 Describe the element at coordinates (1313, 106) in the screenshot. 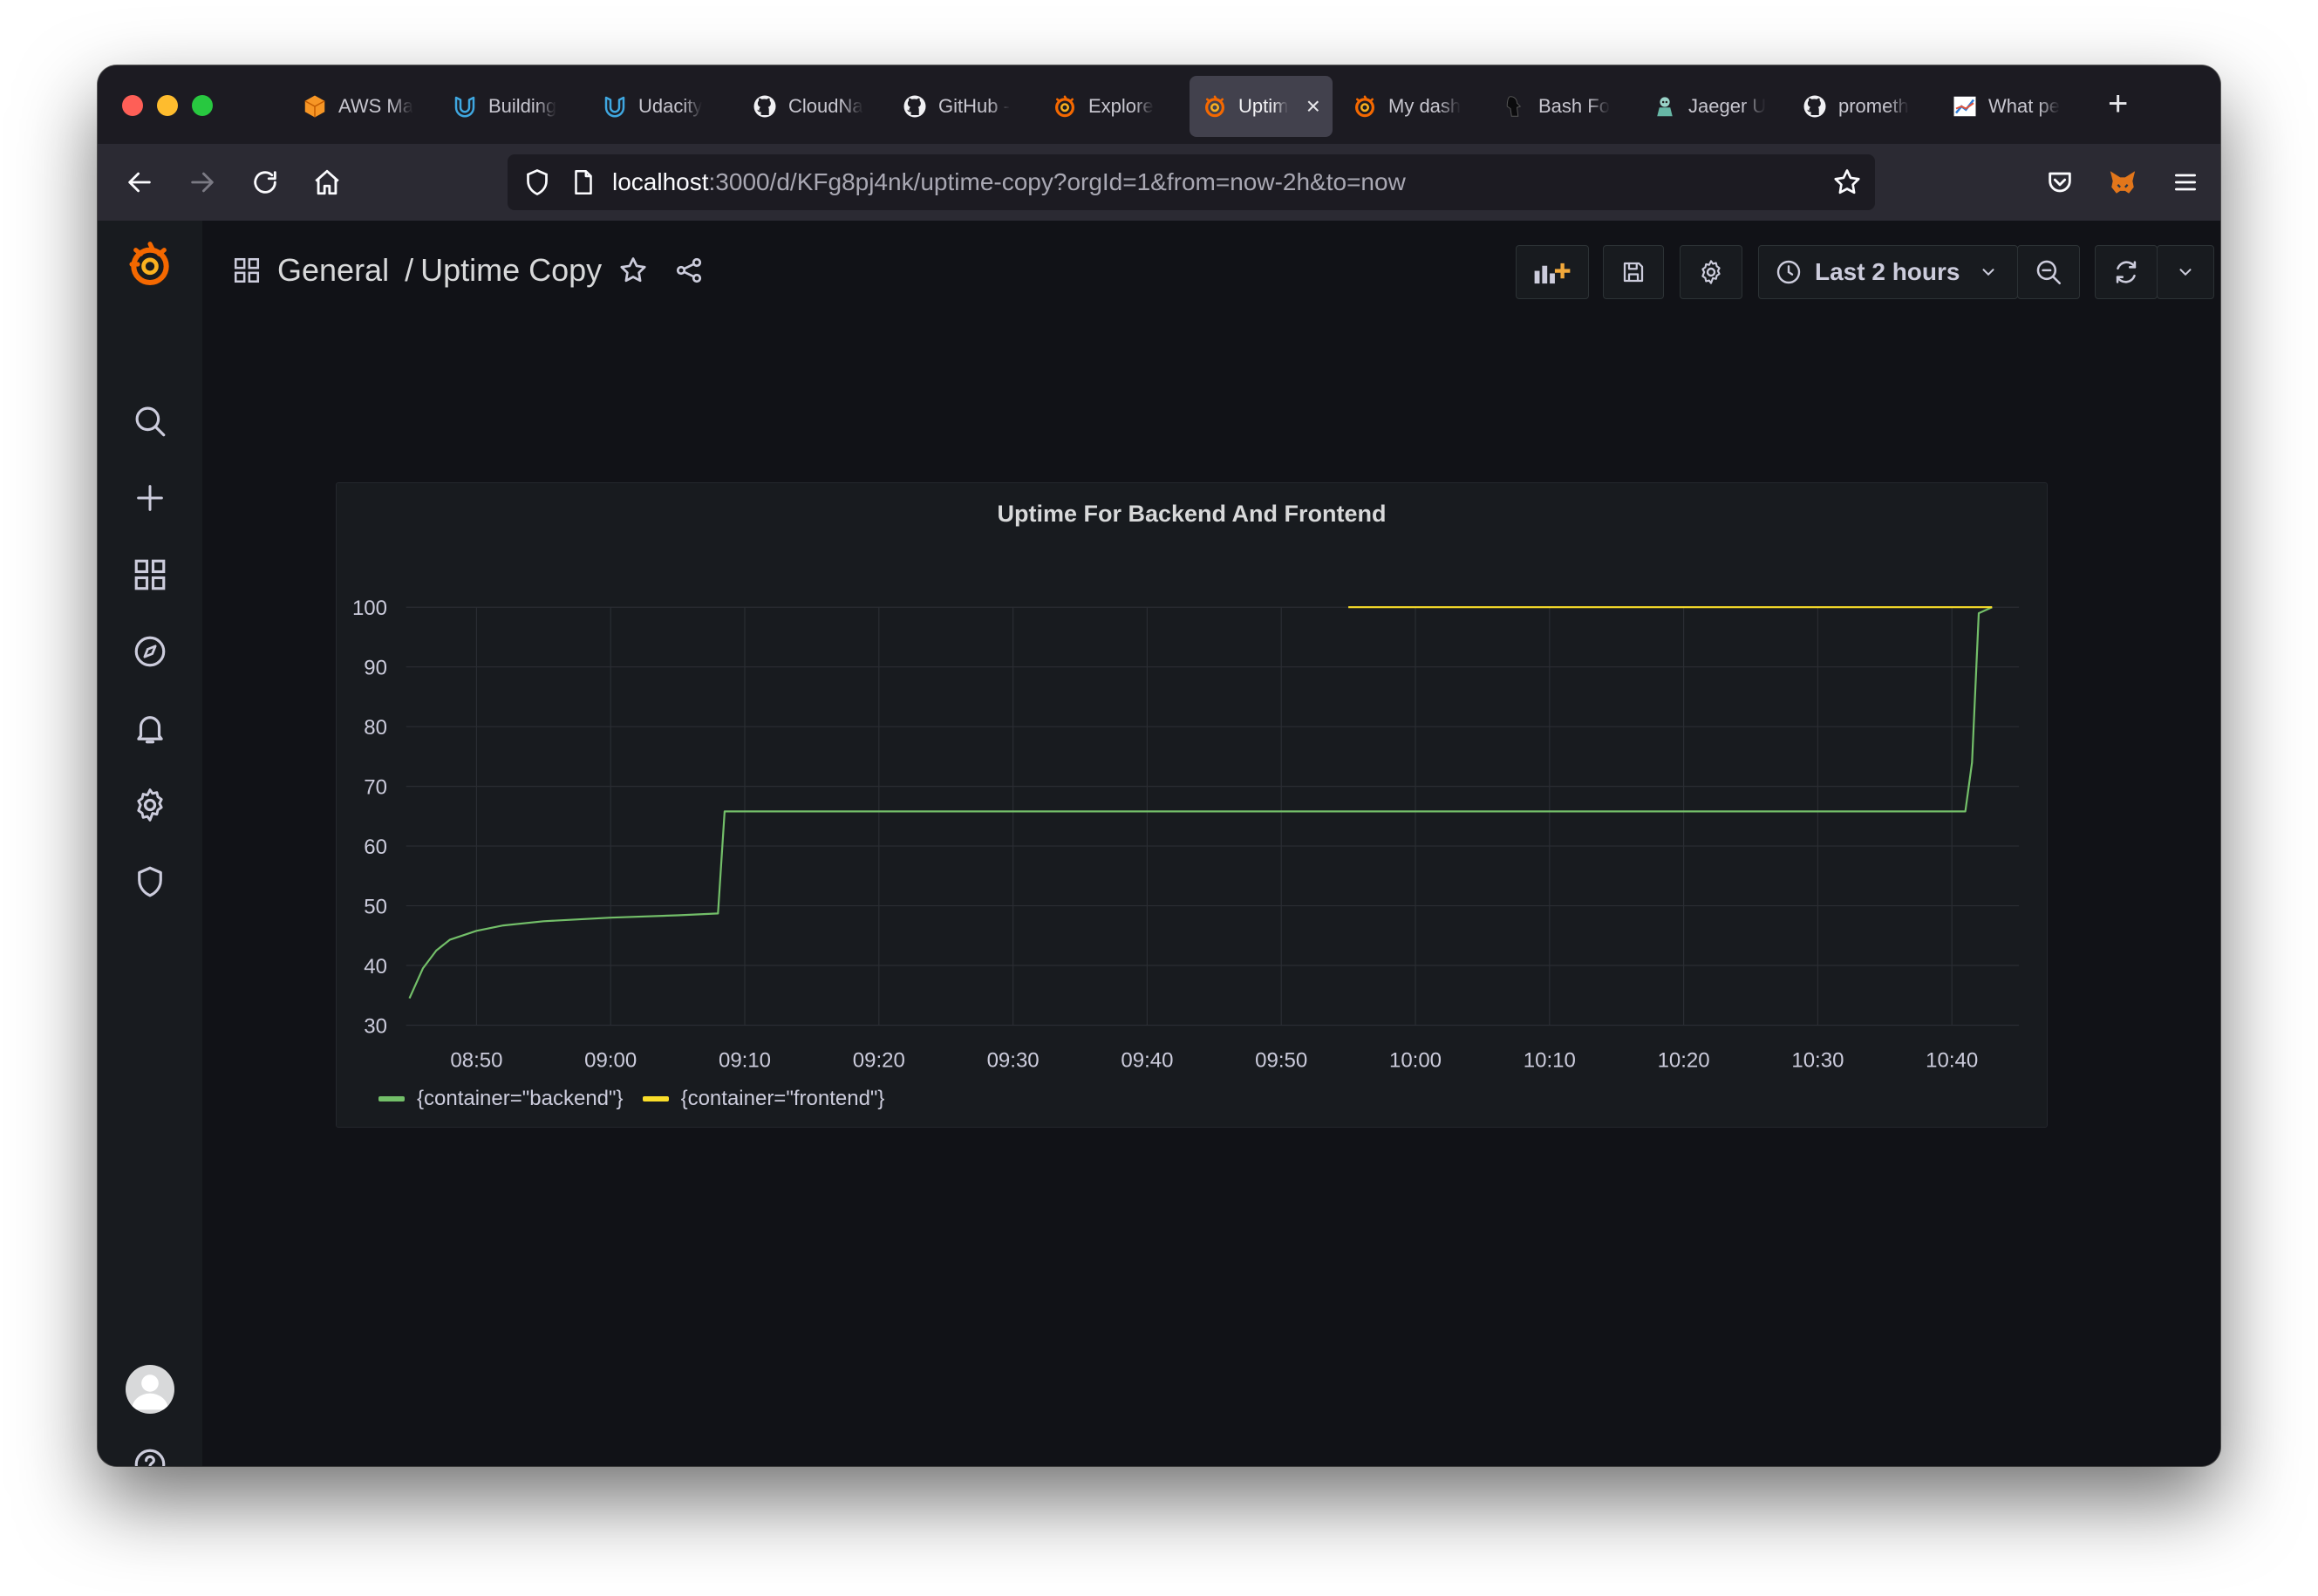

I see `close-tab-icon: ×` at that location.